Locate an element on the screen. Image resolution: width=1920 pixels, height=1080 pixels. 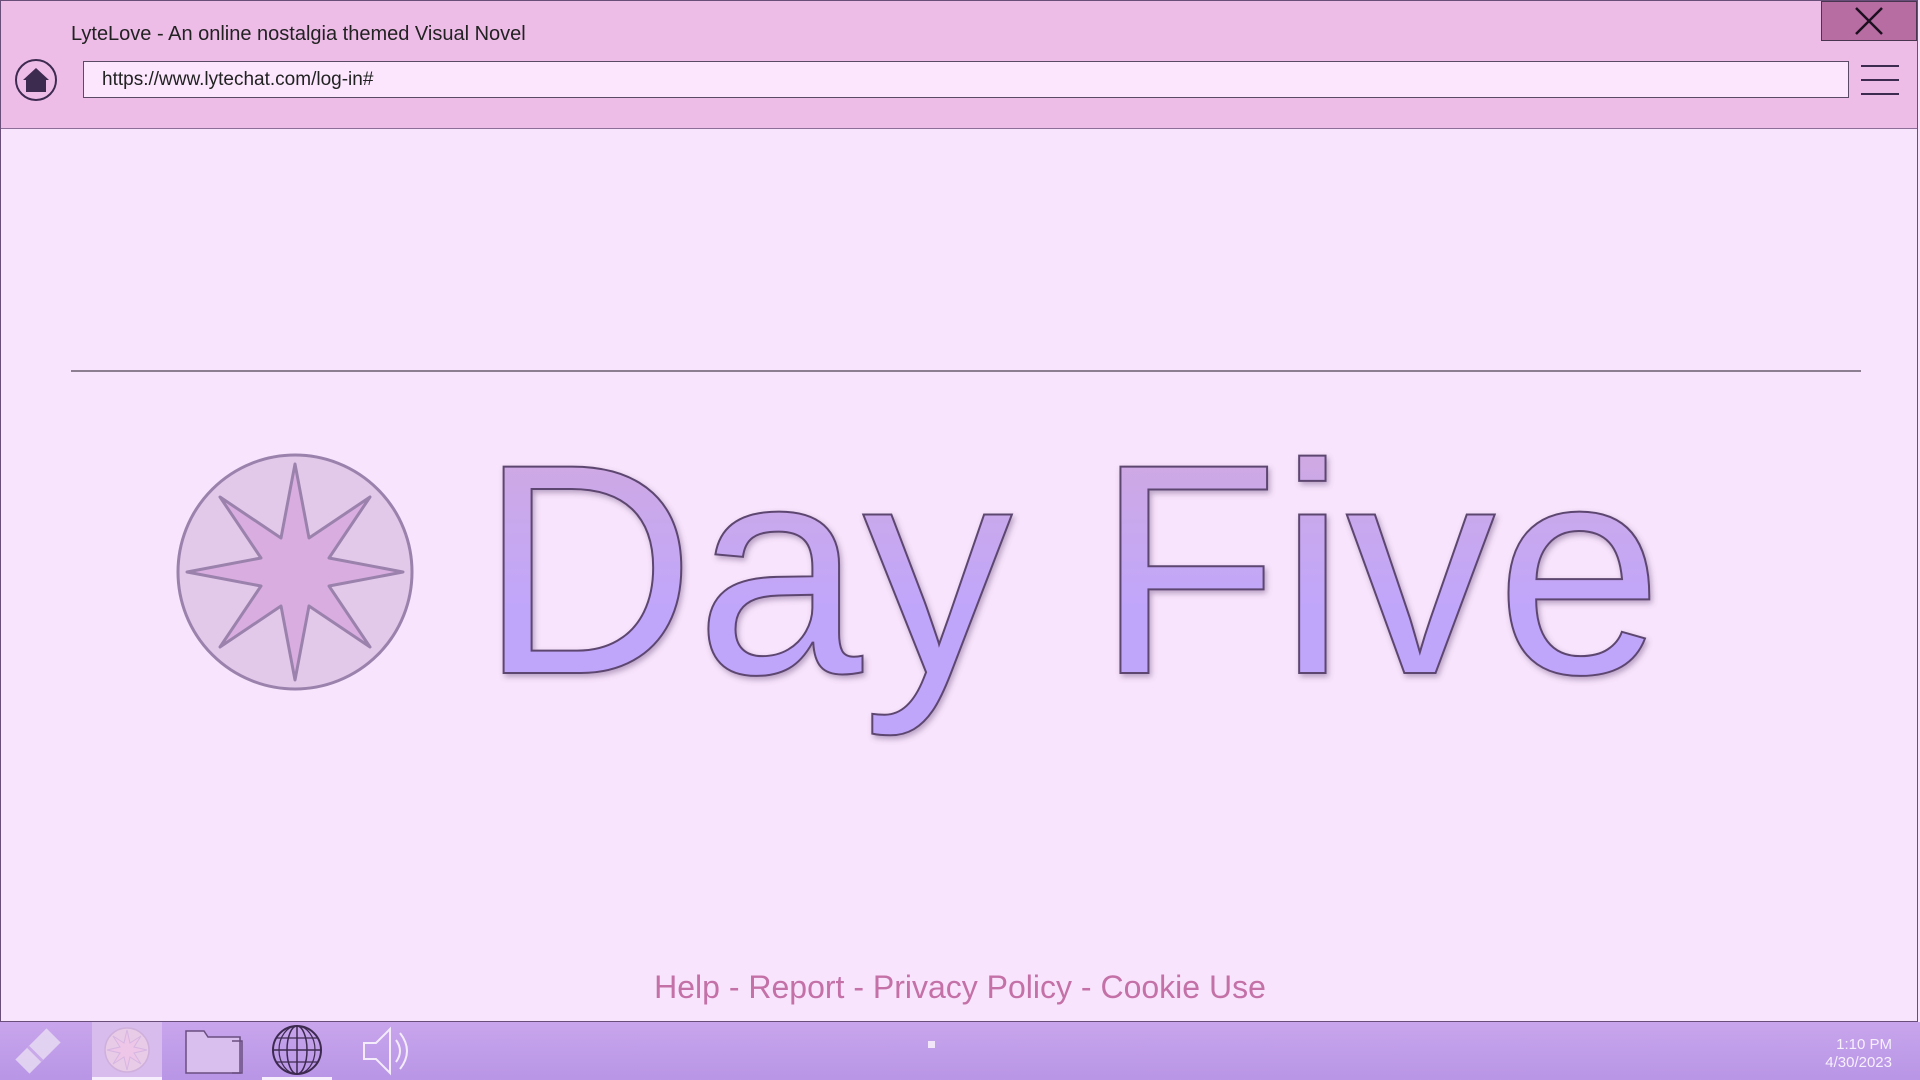
taskbar-indicator is located at coordinates (931, 1044).